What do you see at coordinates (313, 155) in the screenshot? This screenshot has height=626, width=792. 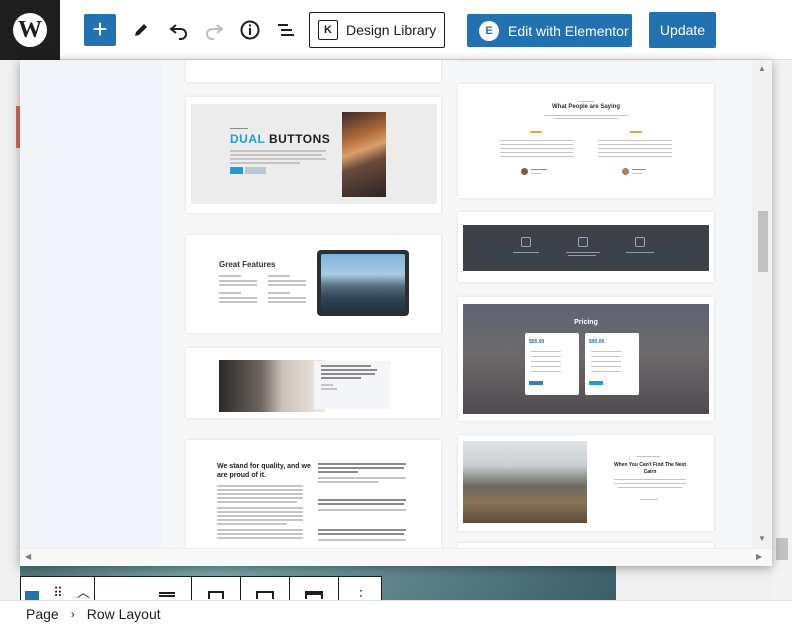 I see `design-card-dual-buttons: DUAL BUTTONS` at bounding box center [313, 155].